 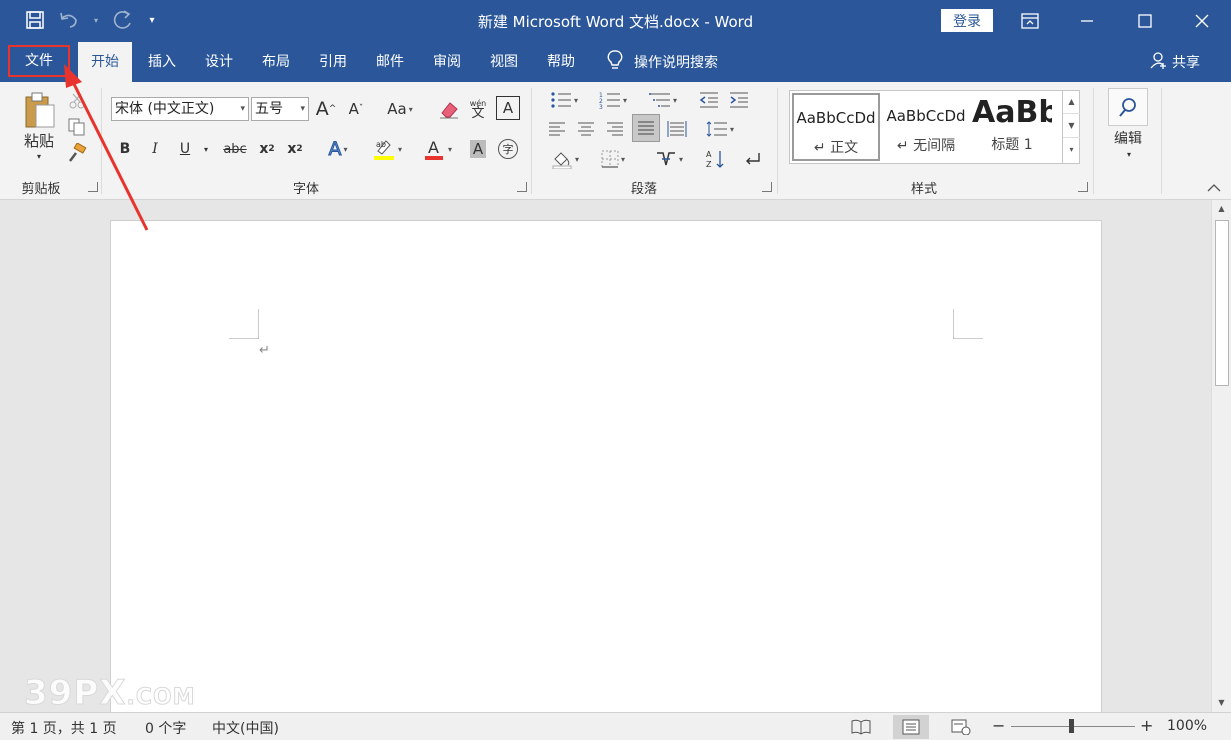 What do you see at coordinates (1071, 150) in the screenshot?
I see `gallery-more-icon: ▾` at bounding box center [1071, 150].